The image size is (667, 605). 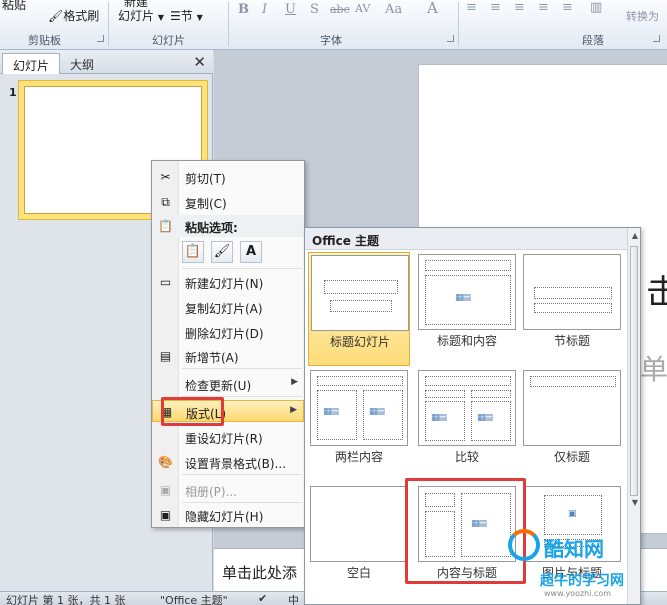 What do you see at coordinates (293, 598) in the screenshot?
I see `status-language: 中` at bounding box center [293, 598].